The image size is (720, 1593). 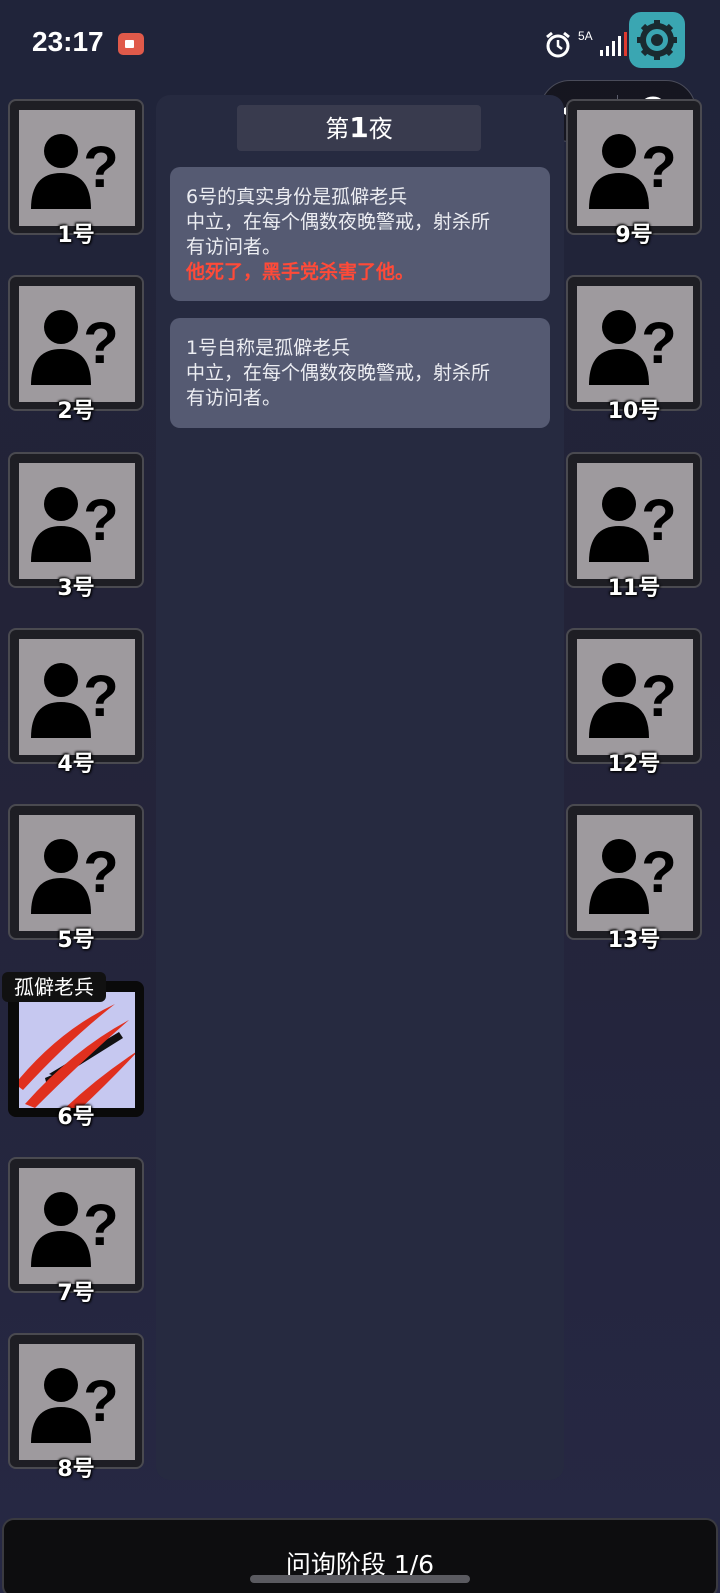 I want to click on player-slot: ? 1号, so click(x=78, y=173).